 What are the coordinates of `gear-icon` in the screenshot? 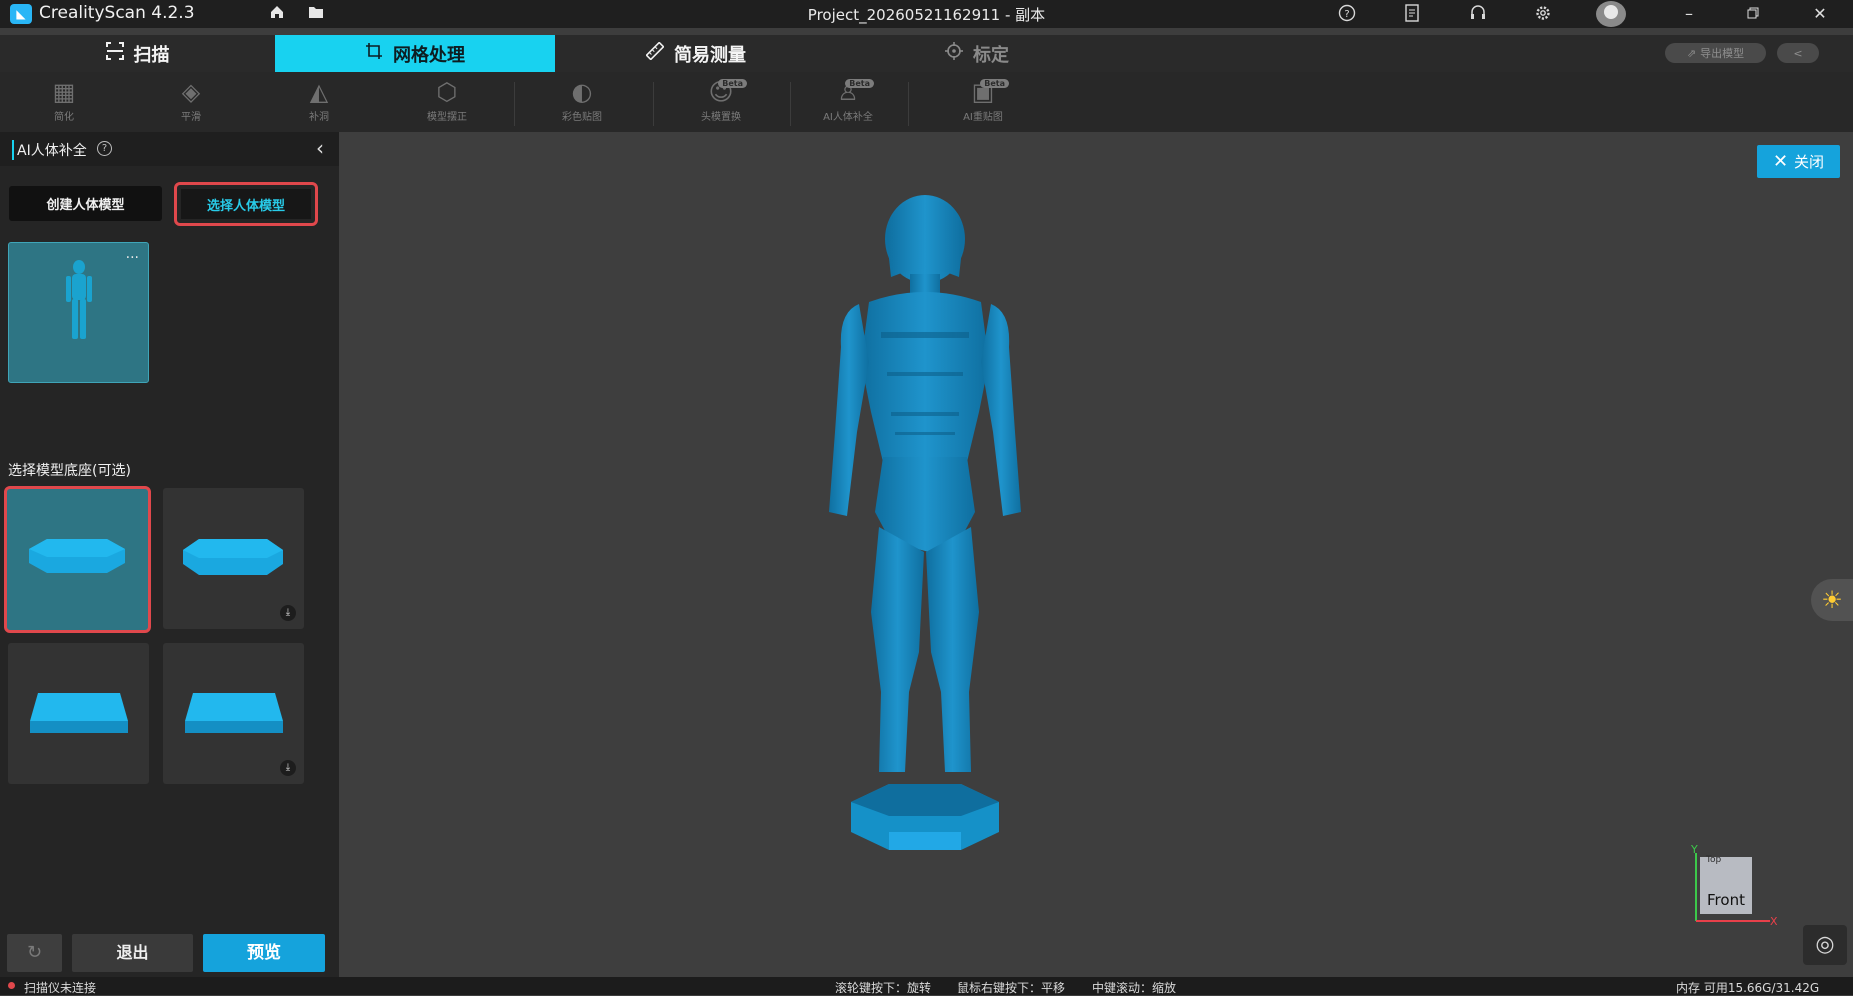 It's located at (1543, 14).